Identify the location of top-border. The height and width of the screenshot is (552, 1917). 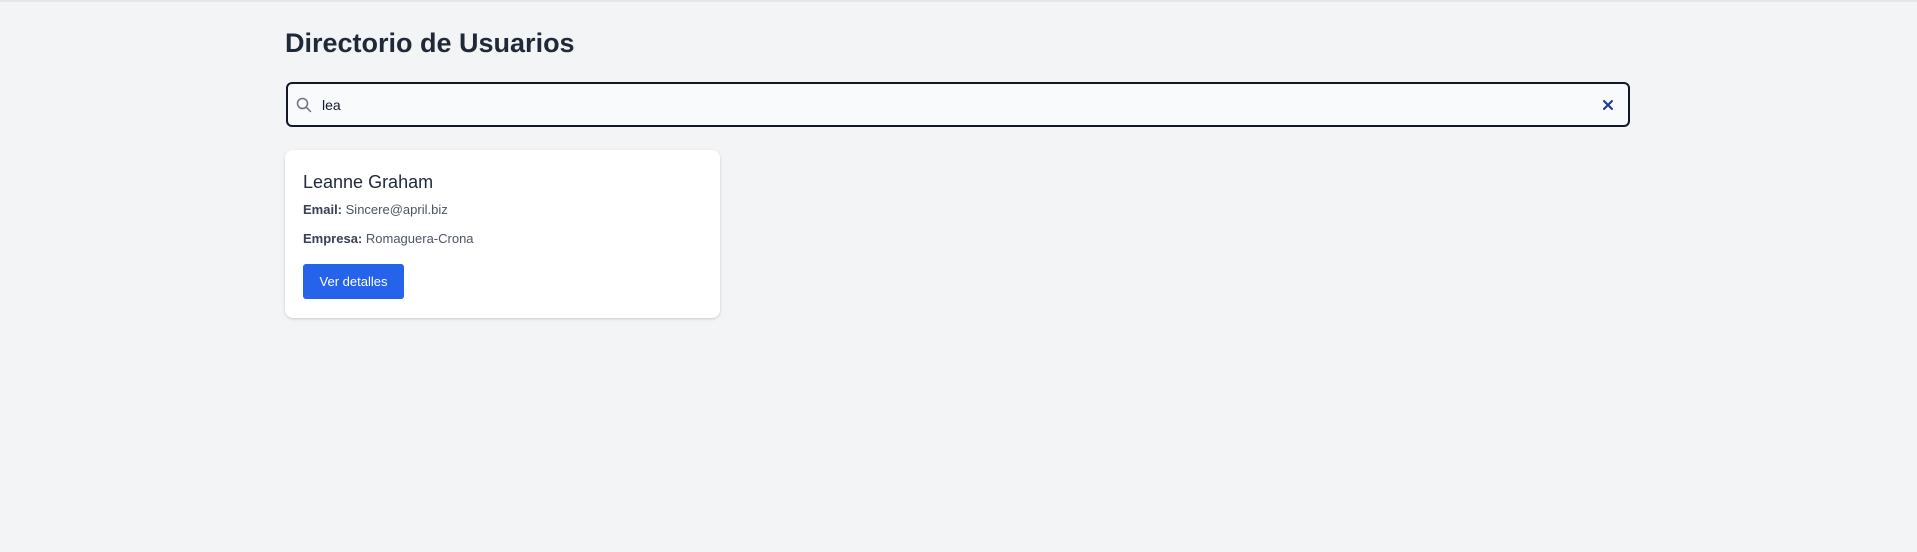
(958, 1).